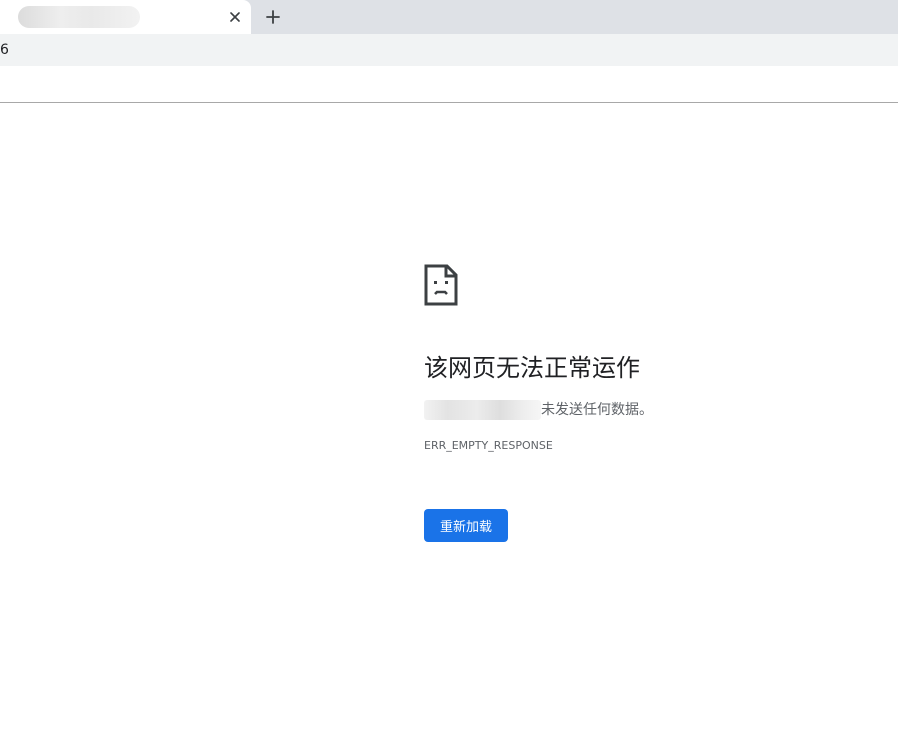 The width and height of the screenshot is (898, 738). I want to click on error-message: 未发送任何数据。, so click(538, 410).